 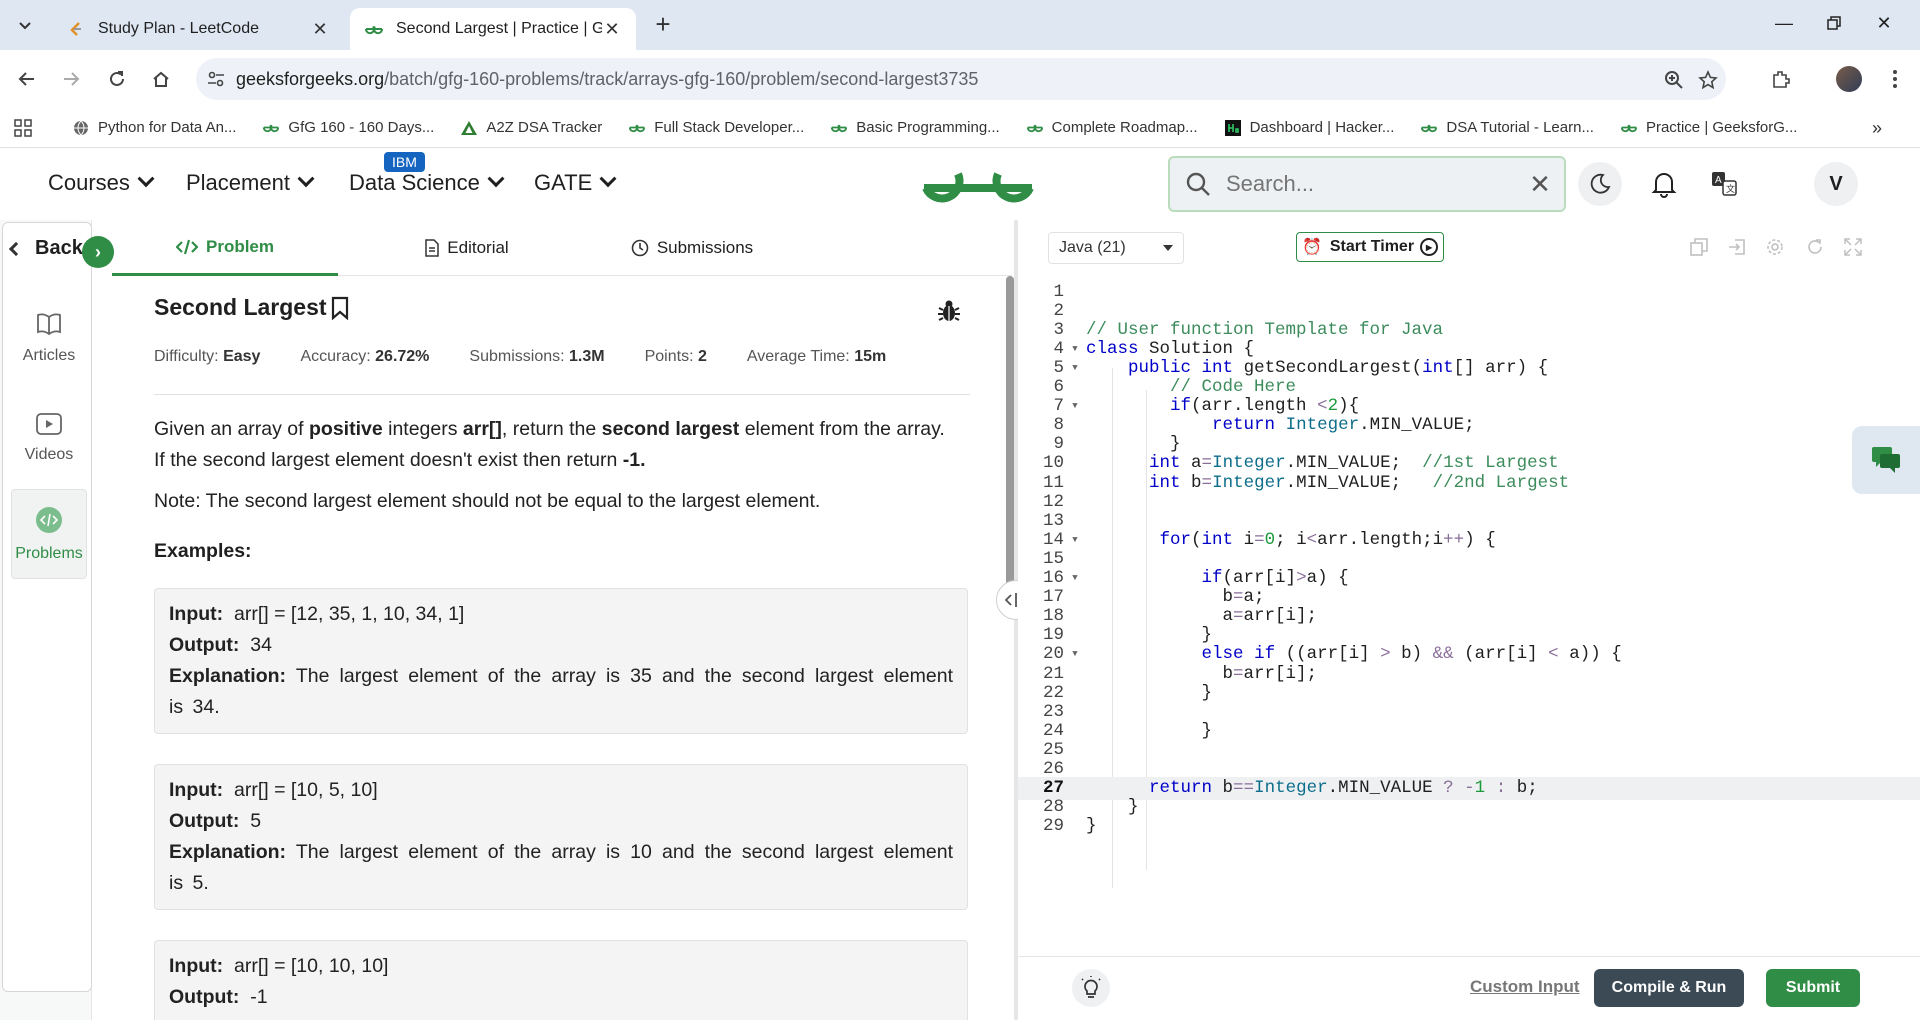 I want to click on rail-item-label: Articles, so click(x=49, y=355).